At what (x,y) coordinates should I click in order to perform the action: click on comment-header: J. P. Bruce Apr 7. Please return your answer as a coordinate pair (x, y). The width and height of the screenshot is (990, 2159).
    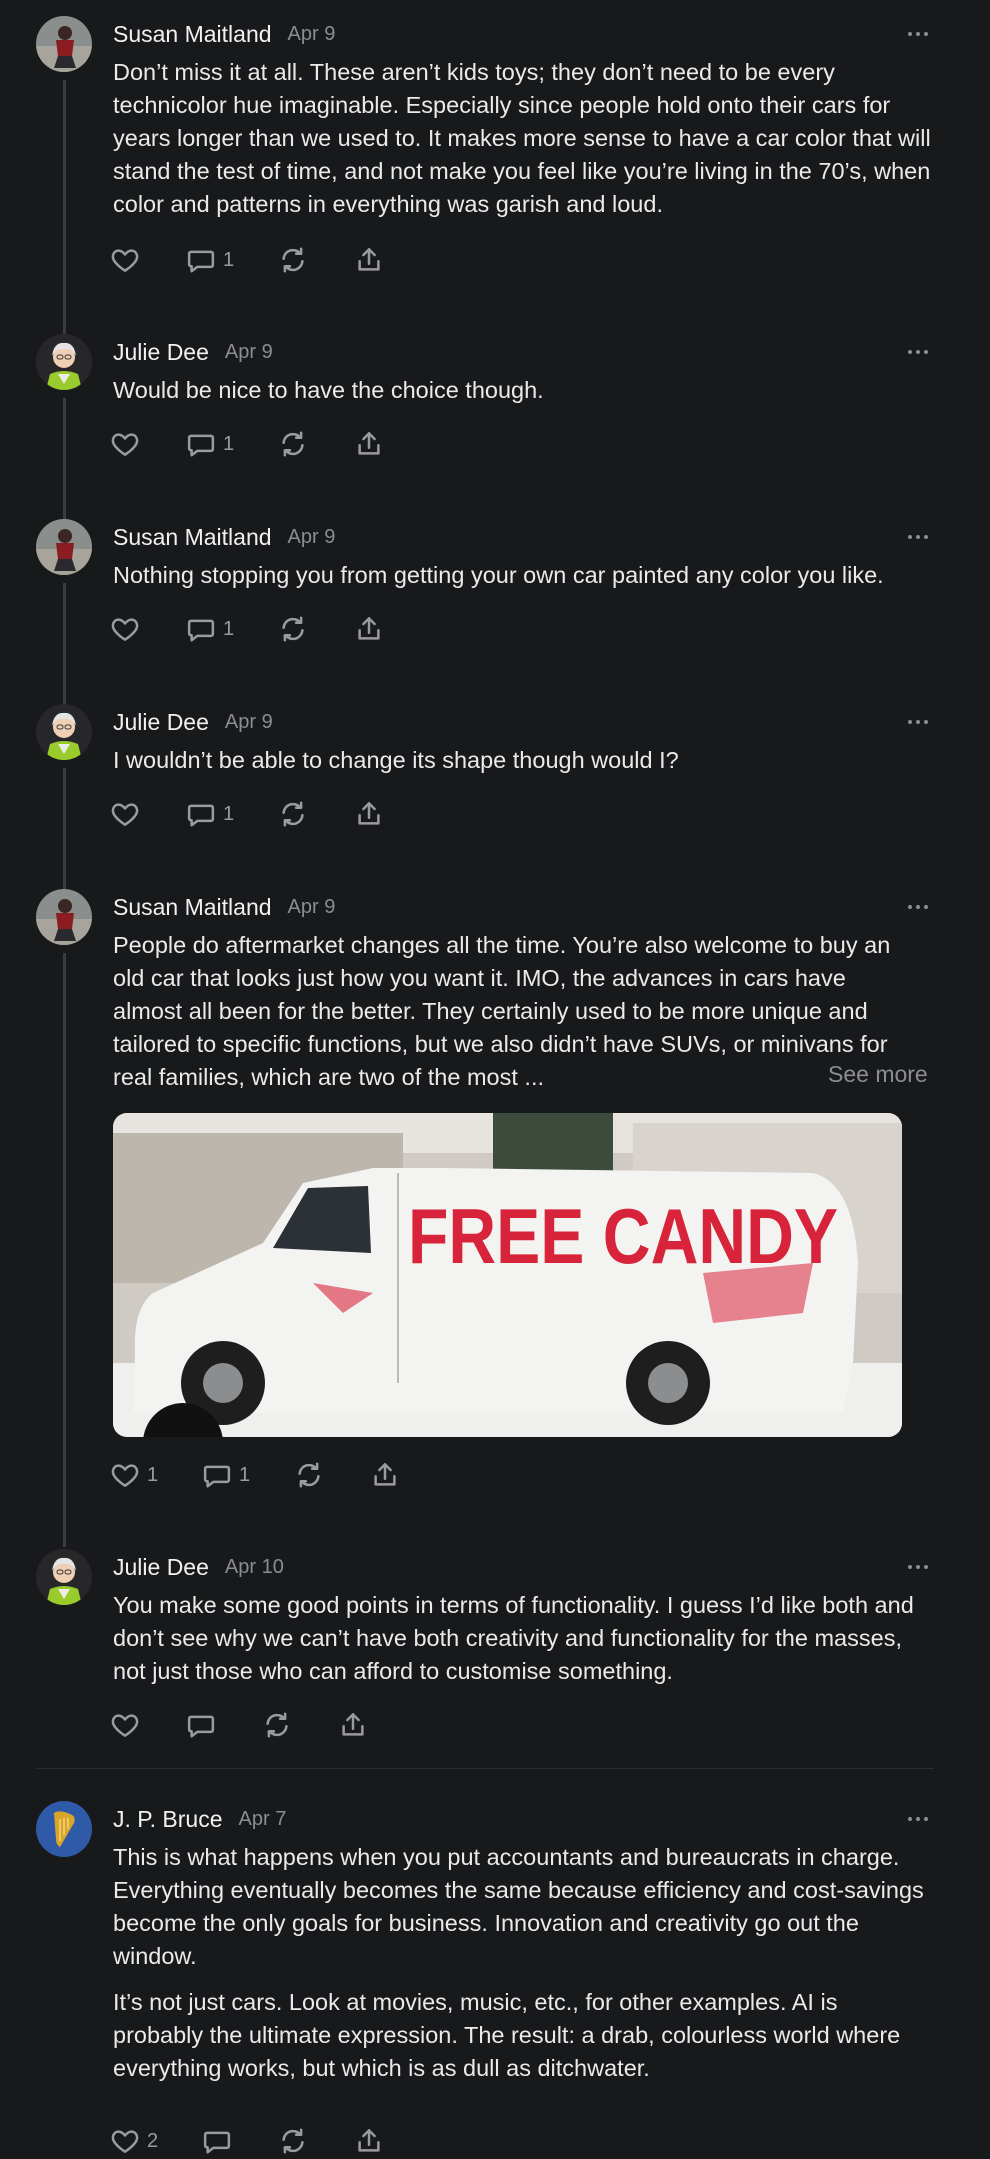
    Looking at the image, I should click on (199, 1819).